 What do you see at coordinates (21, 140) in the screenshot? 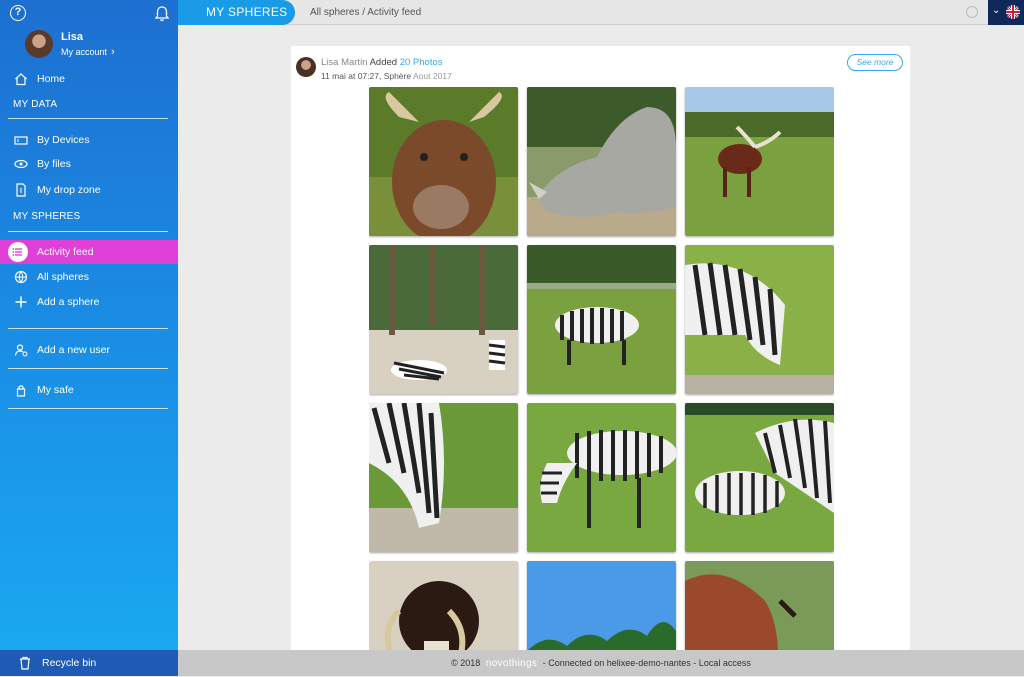
I see `devices-icon` at bounding box center [21, 140].